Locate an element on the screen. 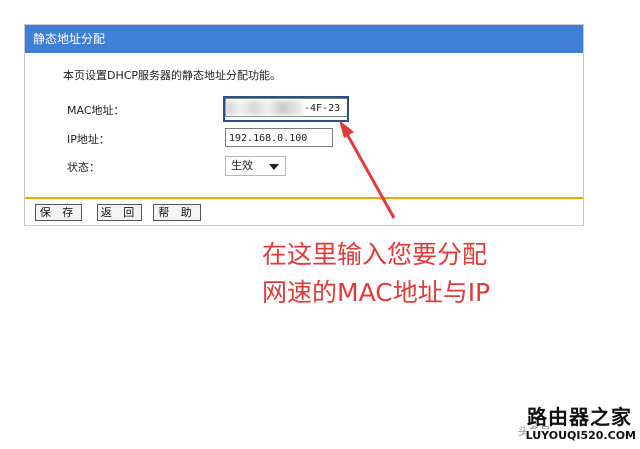 The image size is (640, 449). back-button: 返 回 is located at coordinates (119, 212).